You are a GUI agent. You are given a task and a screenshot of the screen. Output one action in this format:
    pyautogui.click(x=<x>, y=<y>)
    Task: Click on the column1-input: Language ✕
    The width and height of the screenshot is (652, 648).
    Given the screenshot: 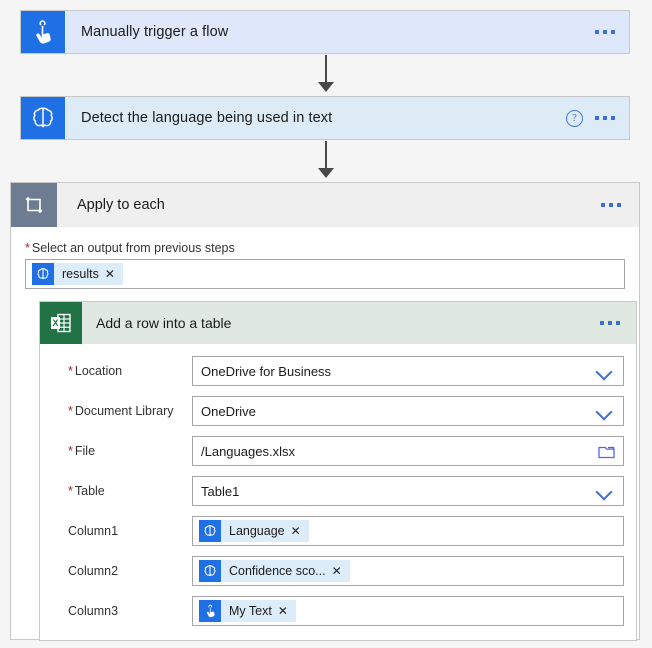 What is the action you would take?
    pyautogui.click(x=408, y=531)
    